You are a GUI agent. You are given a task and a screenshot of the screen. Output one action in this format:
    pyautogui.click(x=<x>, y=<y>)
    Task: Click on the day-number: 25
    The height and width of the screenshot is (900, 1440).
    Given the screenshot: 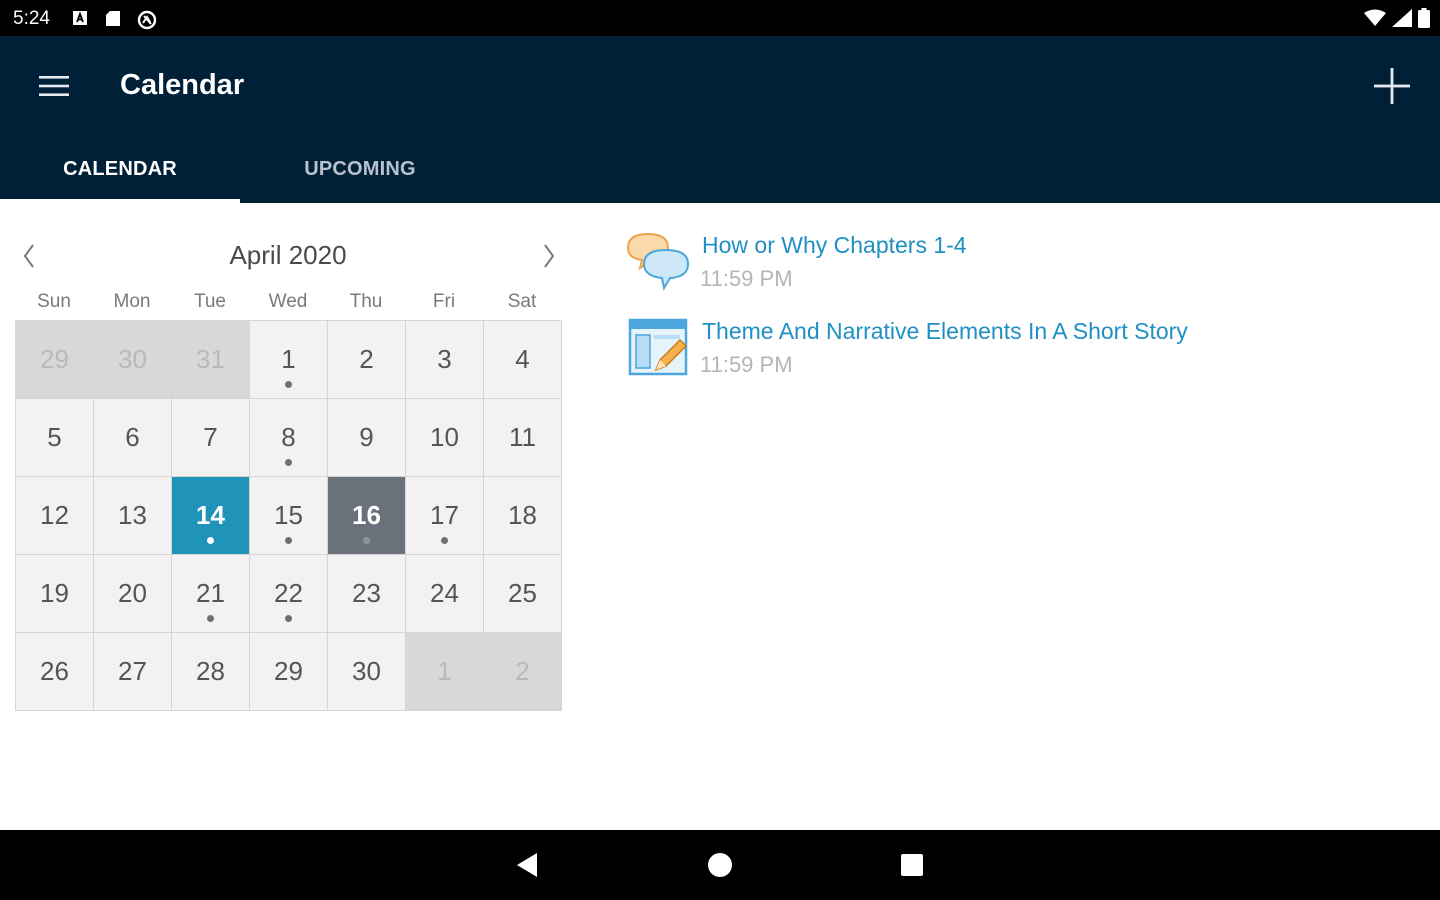 What is the action you would take?
    pyautogui.click(x=522, y=593)
    